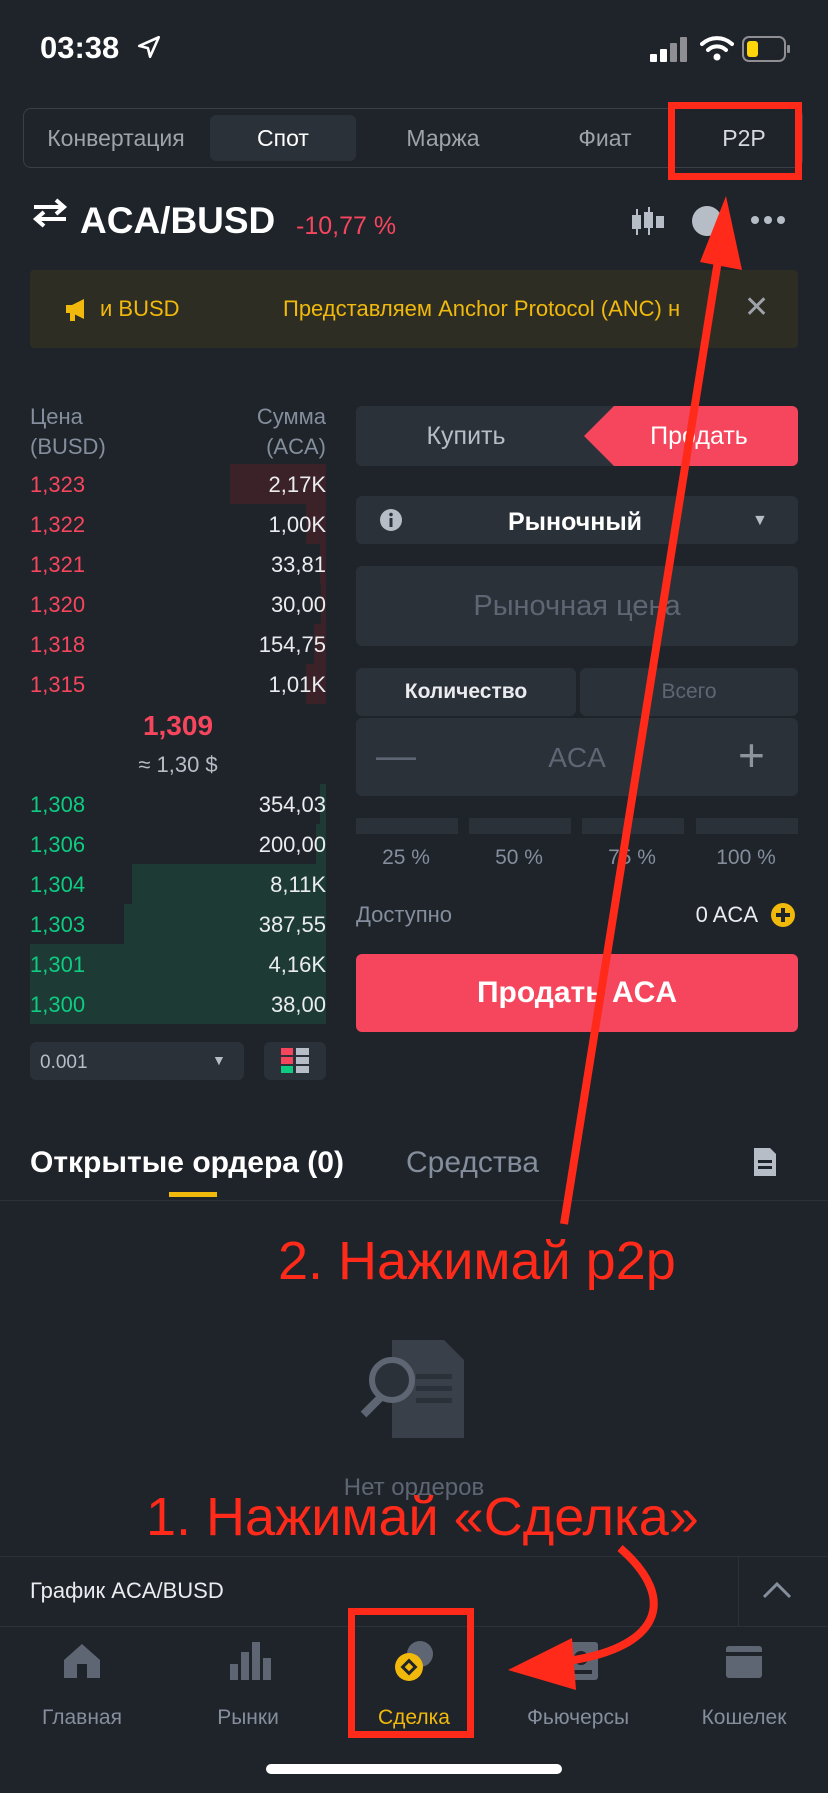  Describe the element at coordinates (414, 1769) in the screenshot. I see `home-indicator` at that location.